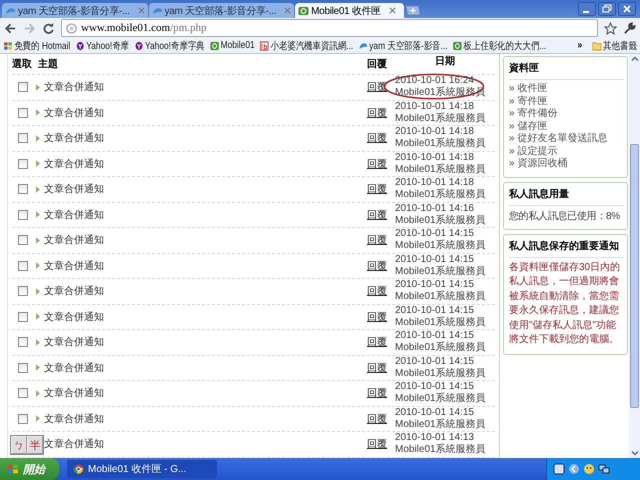 This screenshot has width=640, height=480. I want to click on start-button: 開始, so click(29, 469).